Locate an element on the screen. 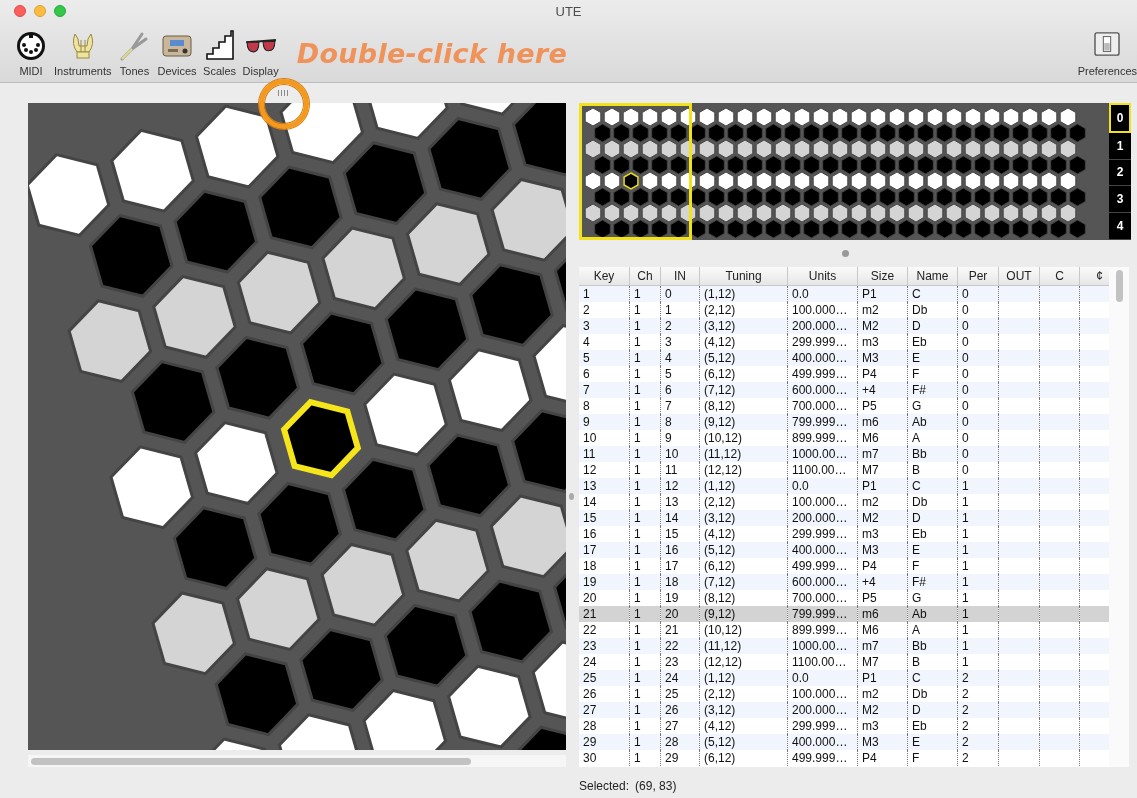  octave-button: 1 is located at coordinates (1120, 146).